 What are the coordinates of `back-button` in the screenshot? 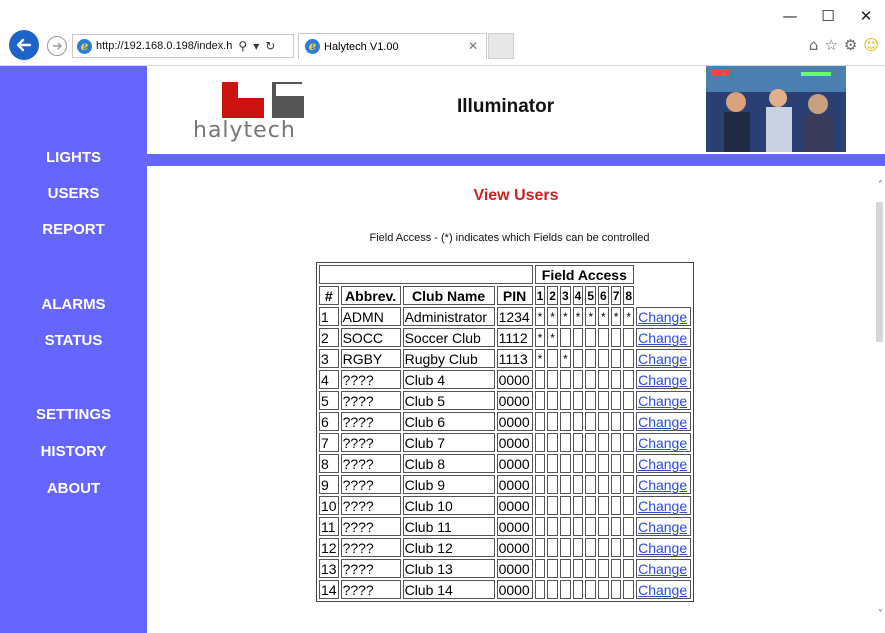 It's located at (24, 45).